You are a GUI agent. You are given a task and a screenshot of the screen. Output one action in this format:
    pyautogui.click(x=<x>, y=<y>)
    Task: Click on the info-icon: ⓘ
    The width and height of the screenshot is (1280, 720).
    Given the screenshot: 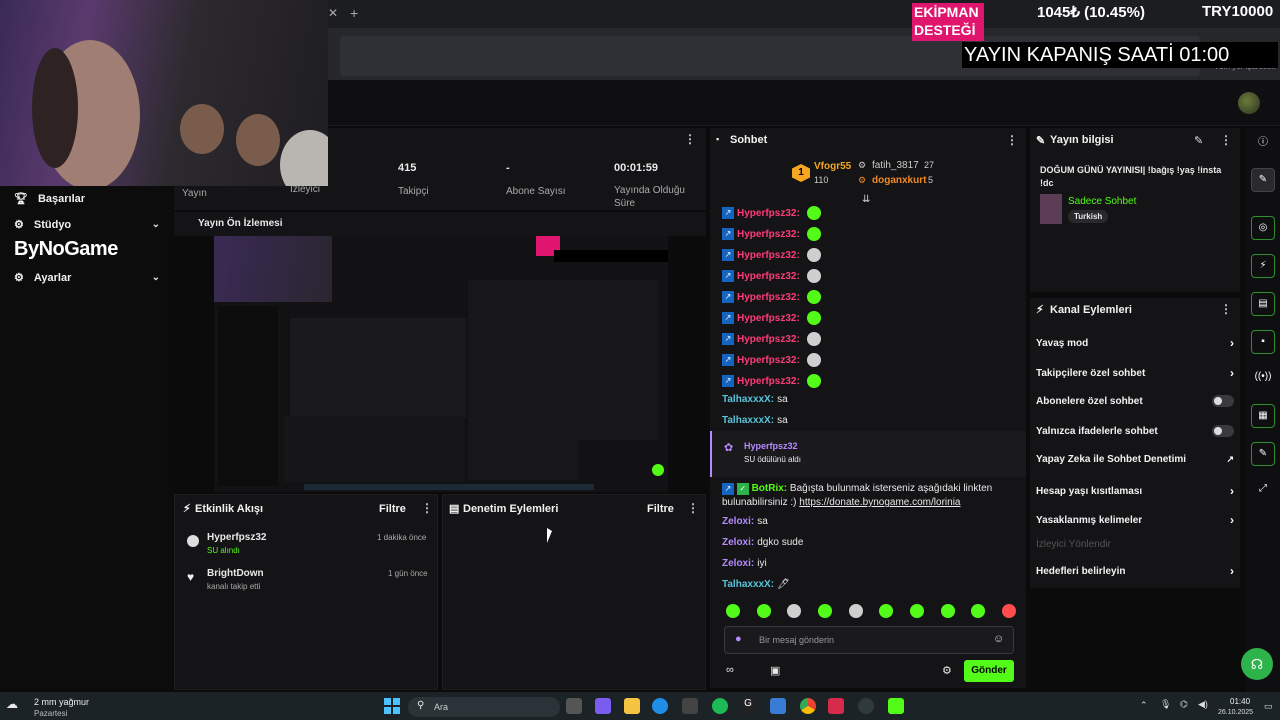 What is the action you would take?
    pyautogui.click(x=1263, y=144)
    